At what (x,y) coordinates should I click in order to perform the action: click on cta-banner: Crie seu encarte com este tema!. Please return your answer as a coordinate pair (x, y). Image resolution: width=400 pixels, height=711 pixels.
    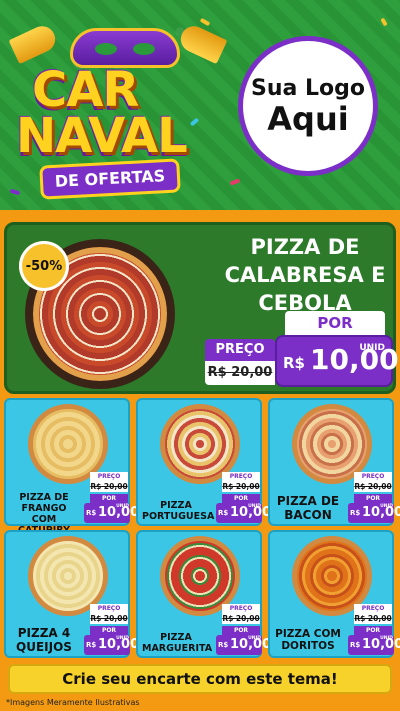
    Looking at the image, I should click on (200, 679).